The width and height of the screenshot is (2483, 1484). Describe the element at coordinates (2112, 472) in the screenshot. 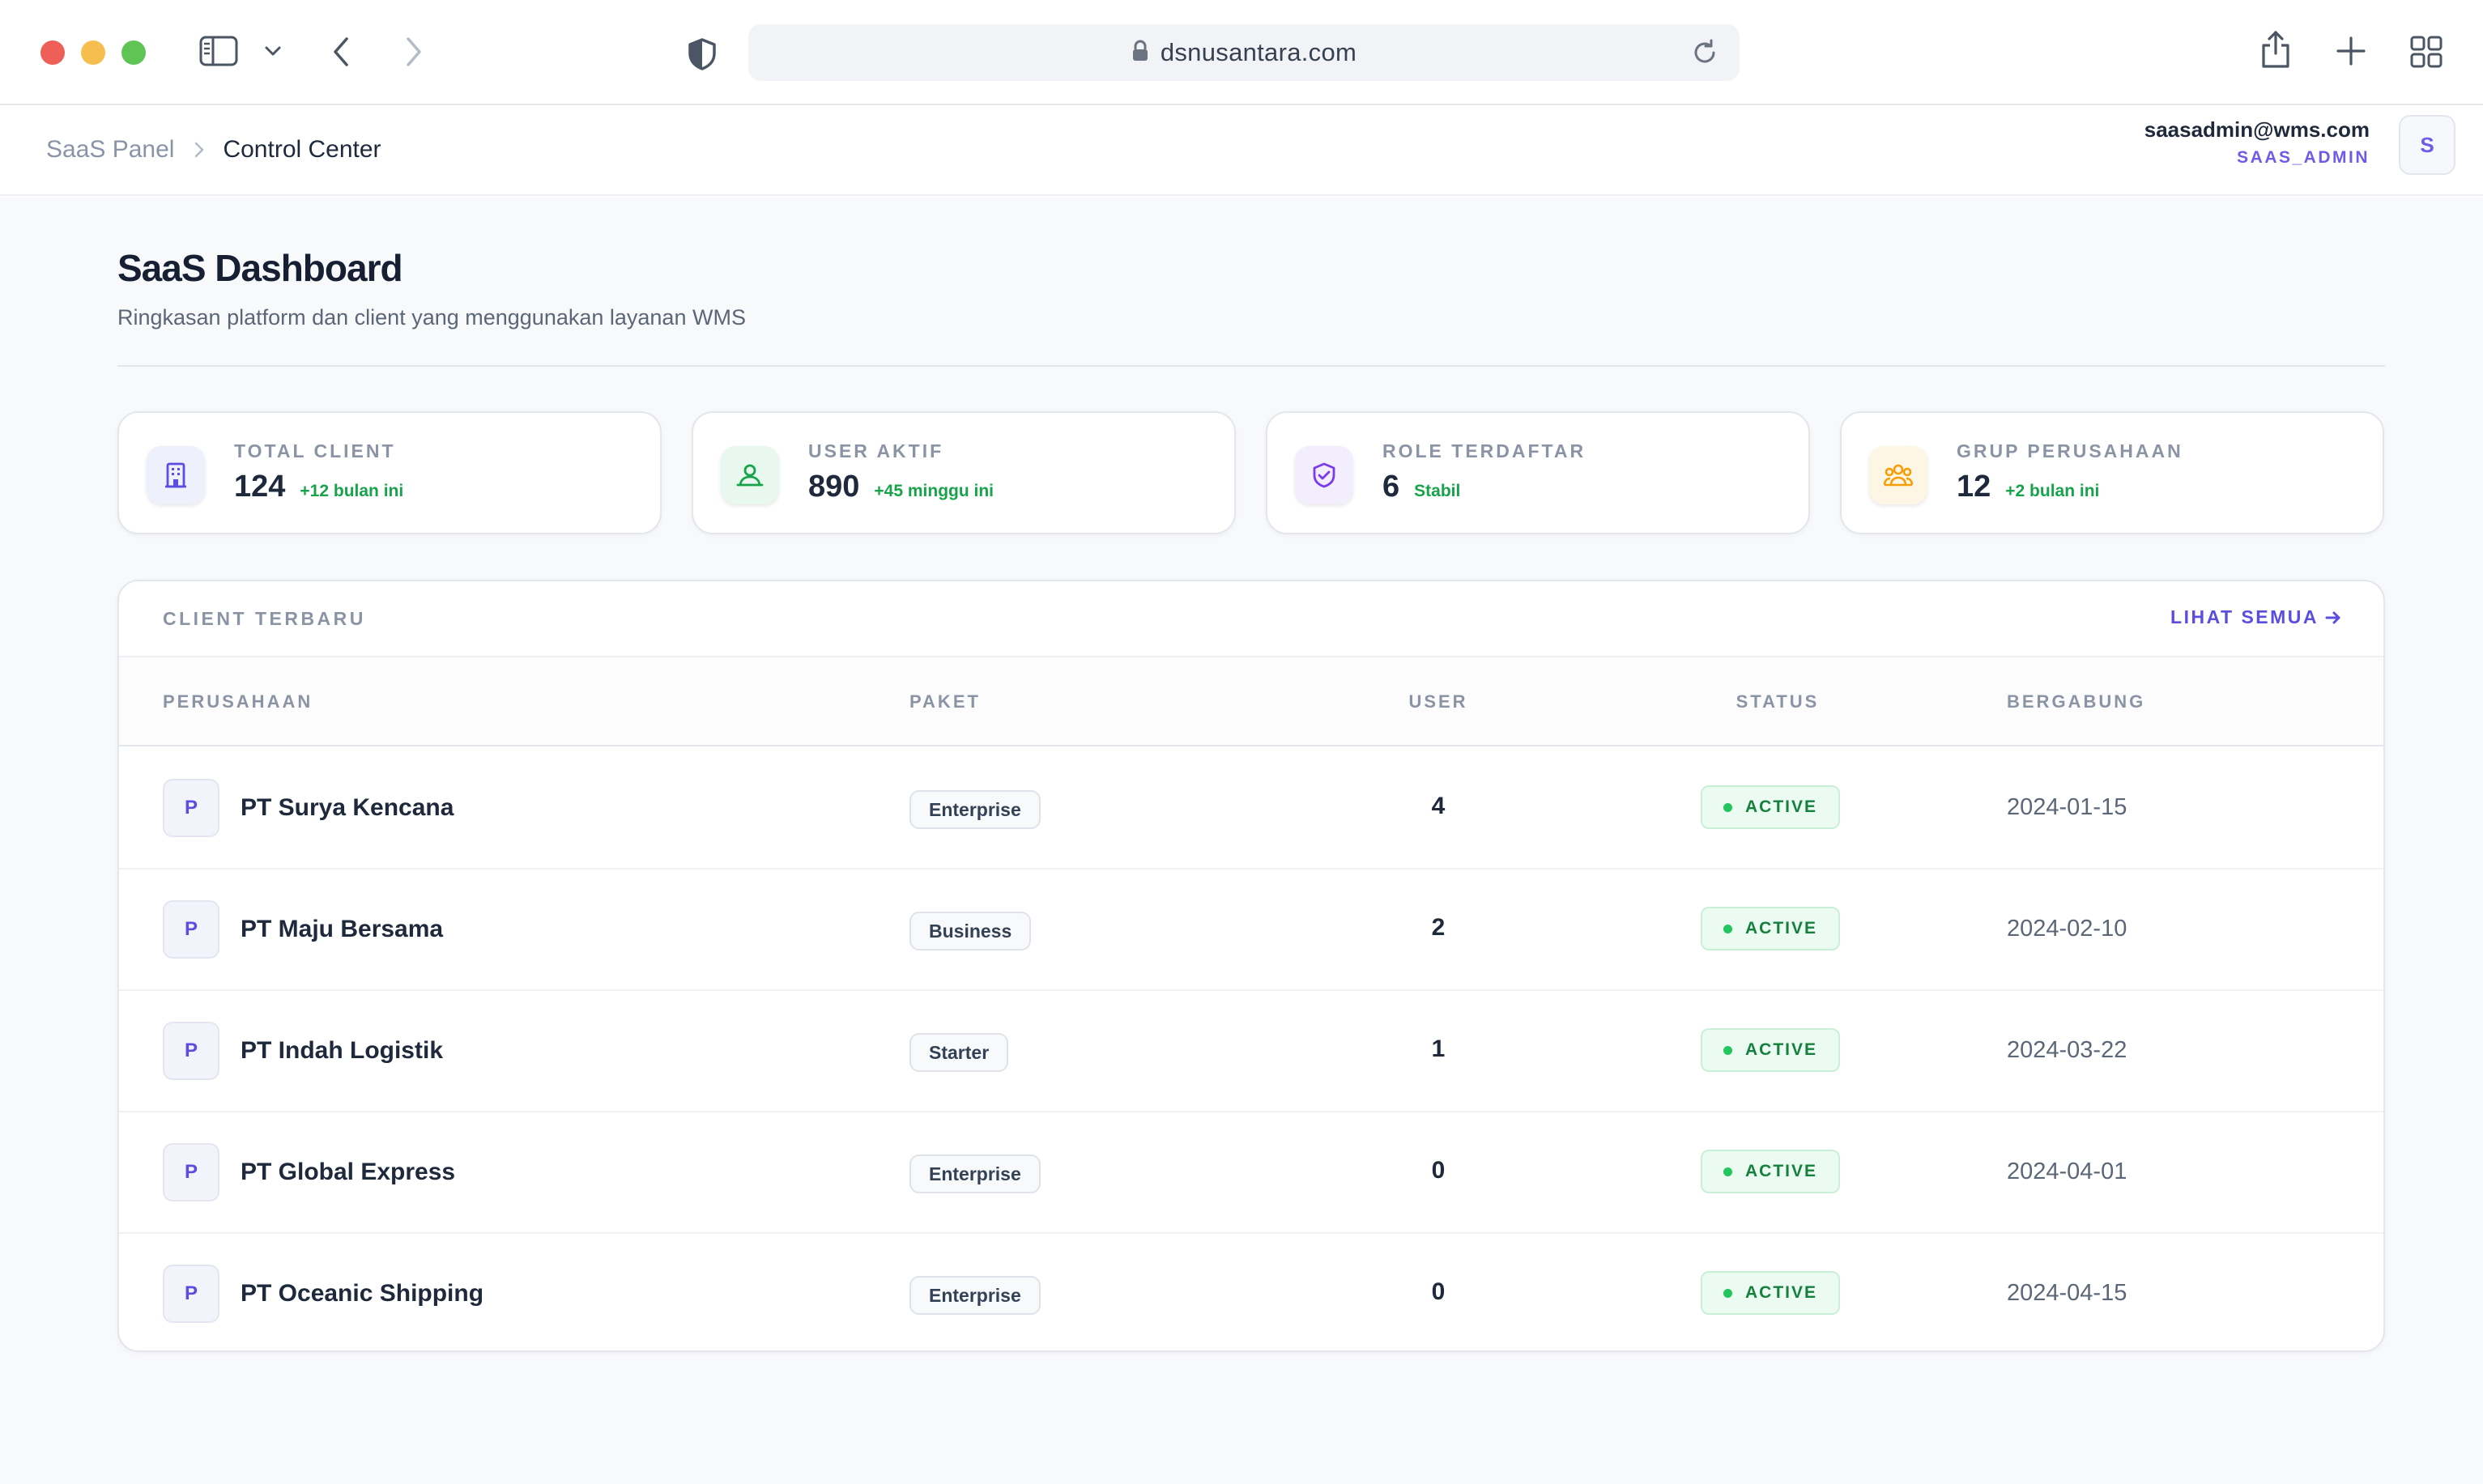

I see `stat-card-grup-perusahaan: GRUP PERUSAHAAN 12 +2 bulan ini` at that location.